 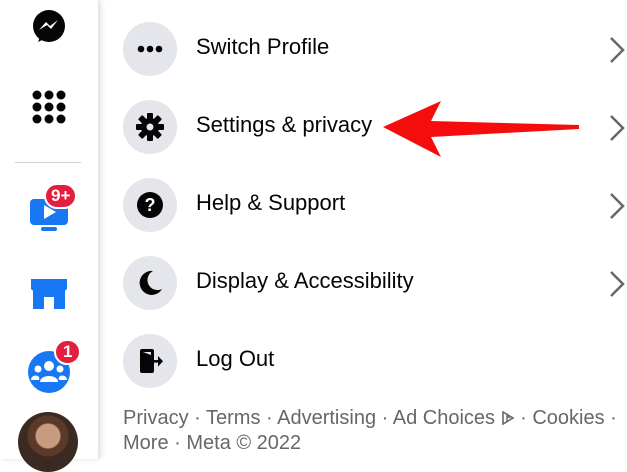 What do you see at coordinates (68, 352) in the screenshot?
I see `groups-badge: 1` at bounding box center [68, 352].